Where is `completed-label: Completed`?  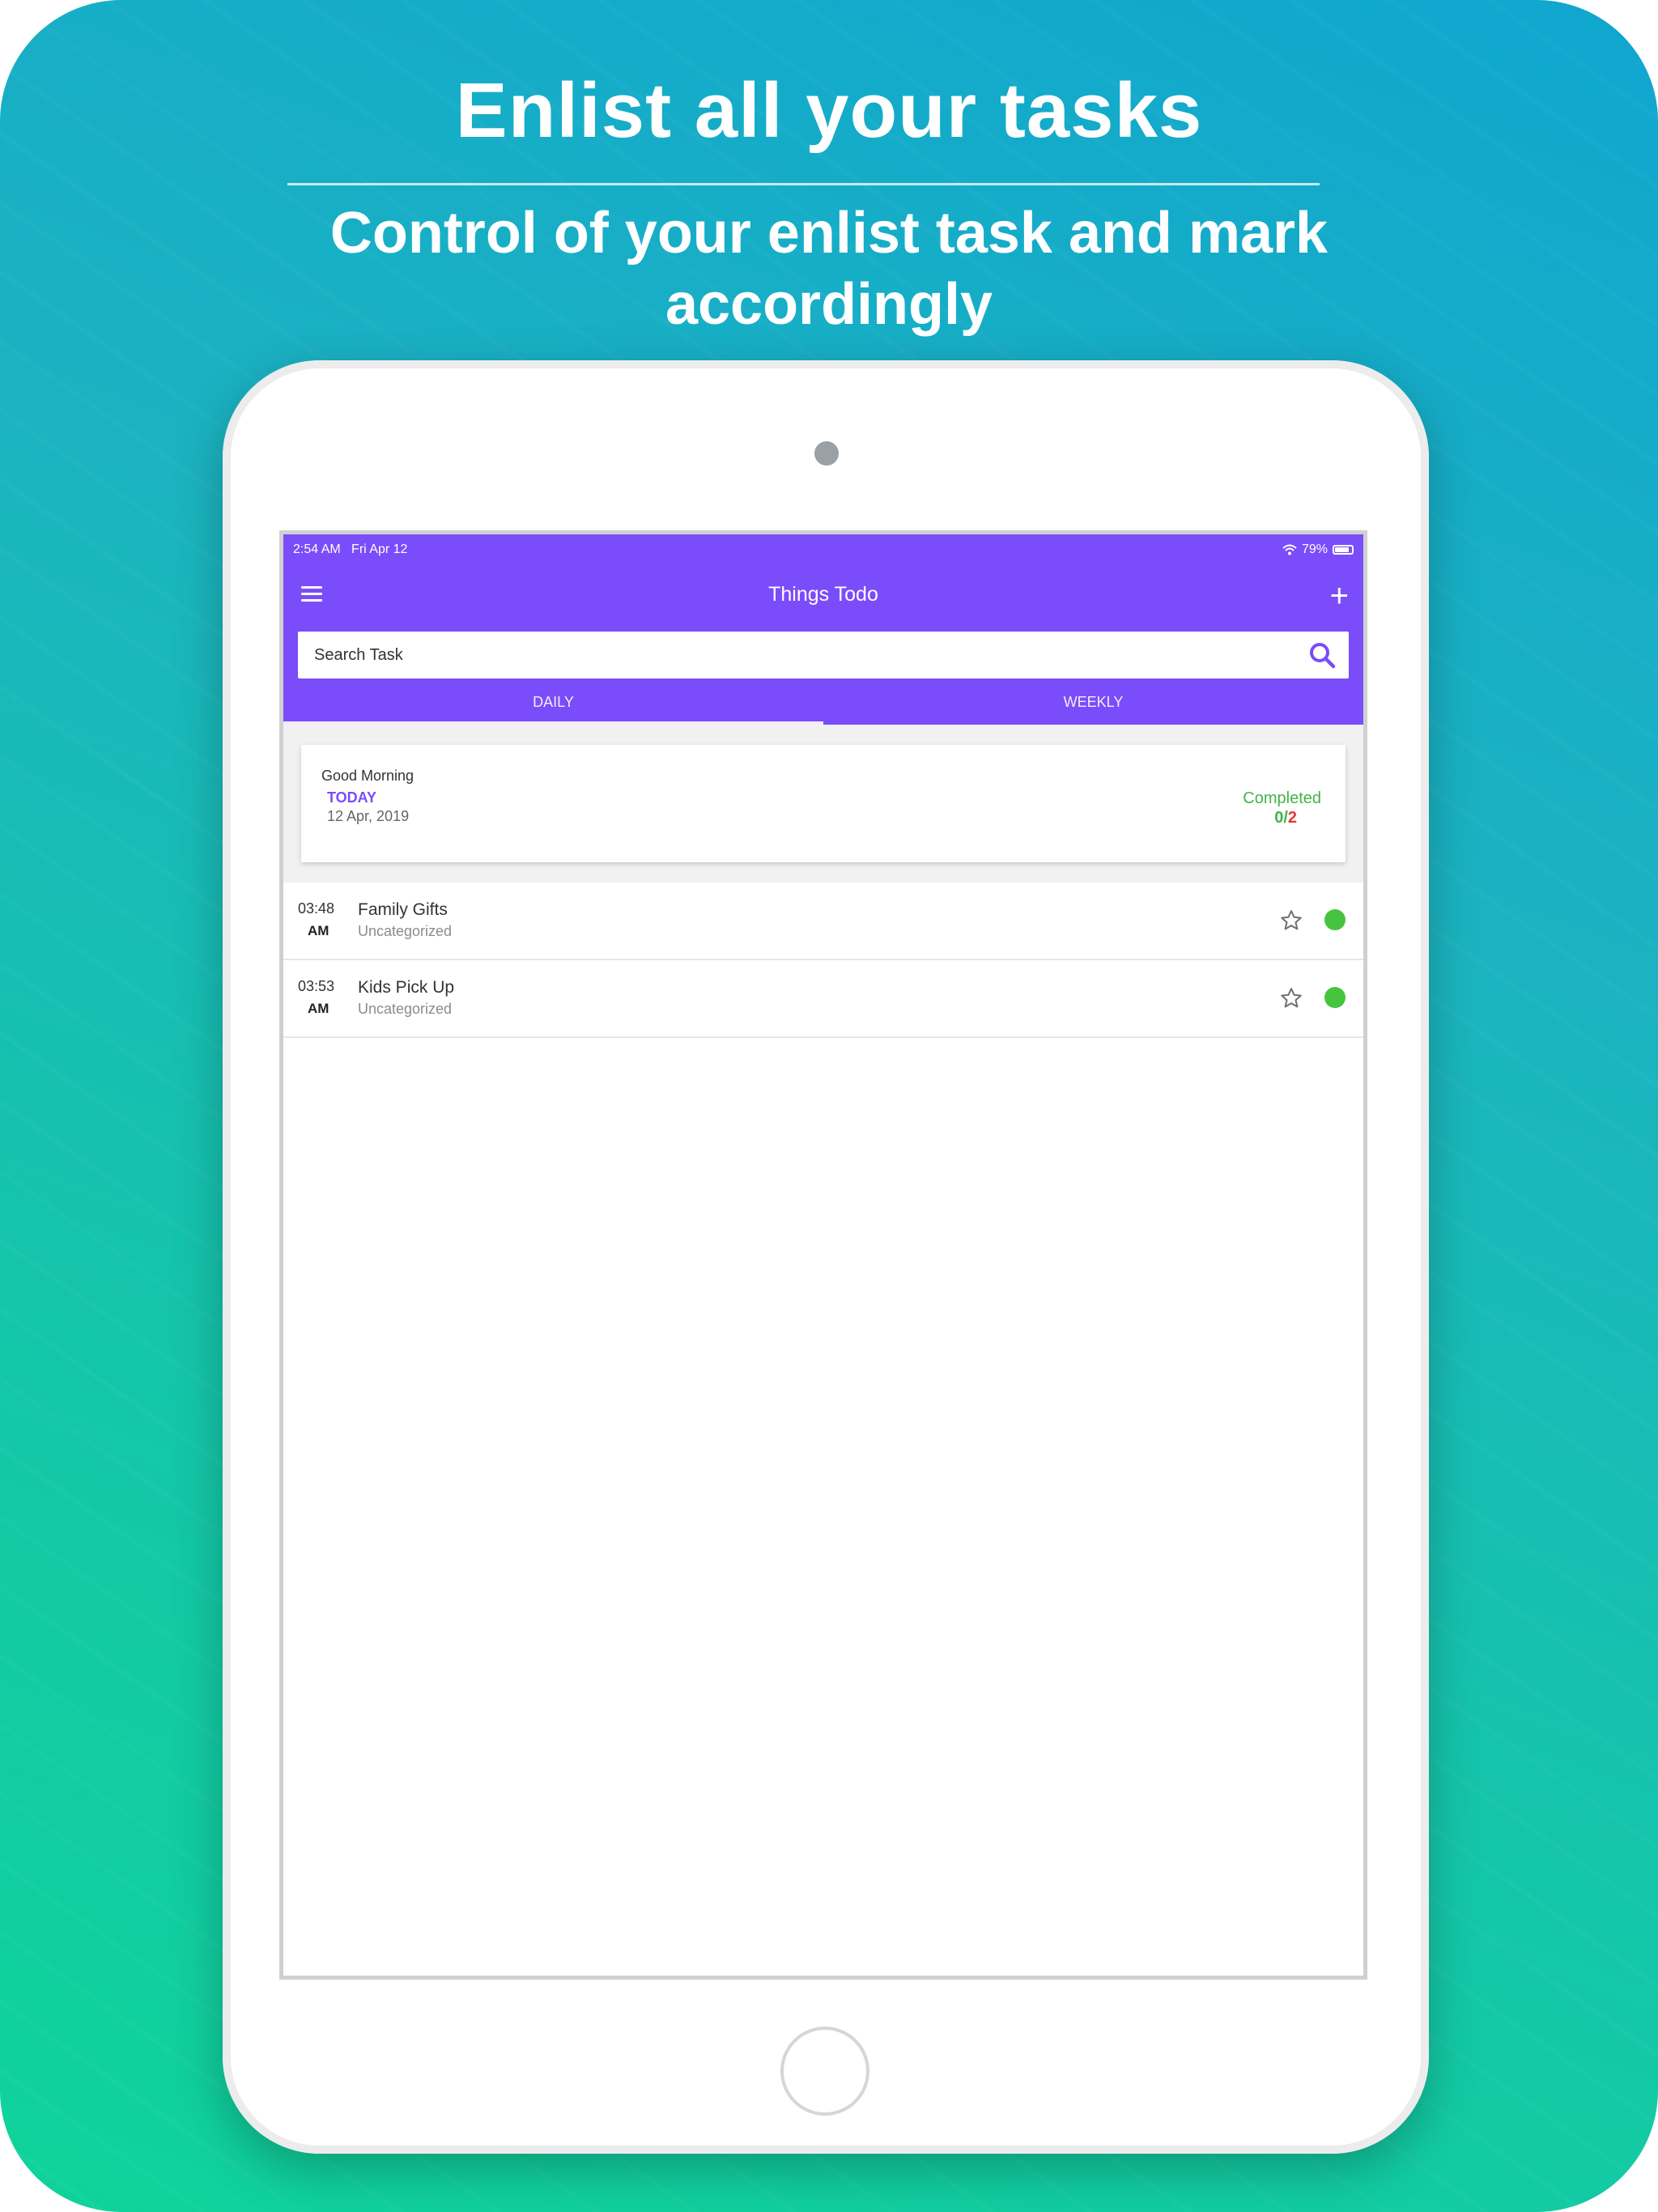 completed-label: Completed is located at coordinates (1282, 798).